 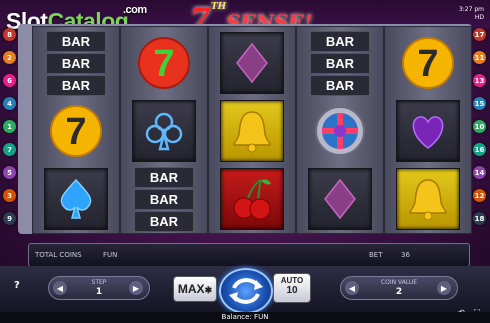 I want to click on bet-value: 36, so click(x=405, y=255).